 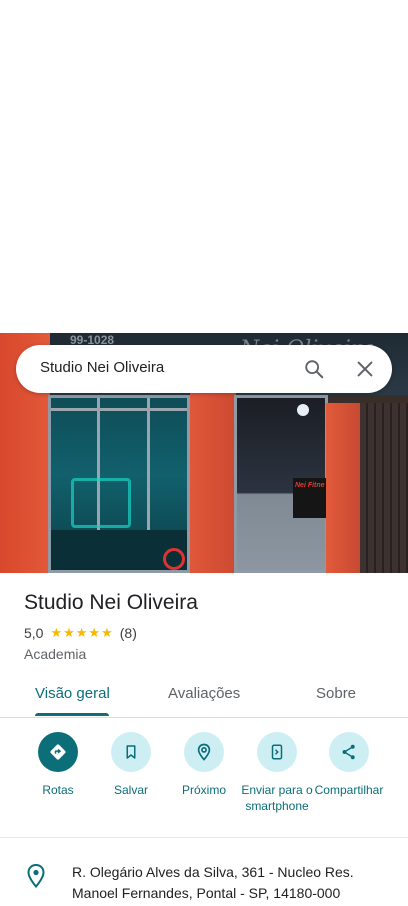 I want to click on star-rating-icon: ★★★★★, so click(x=82, y=632).